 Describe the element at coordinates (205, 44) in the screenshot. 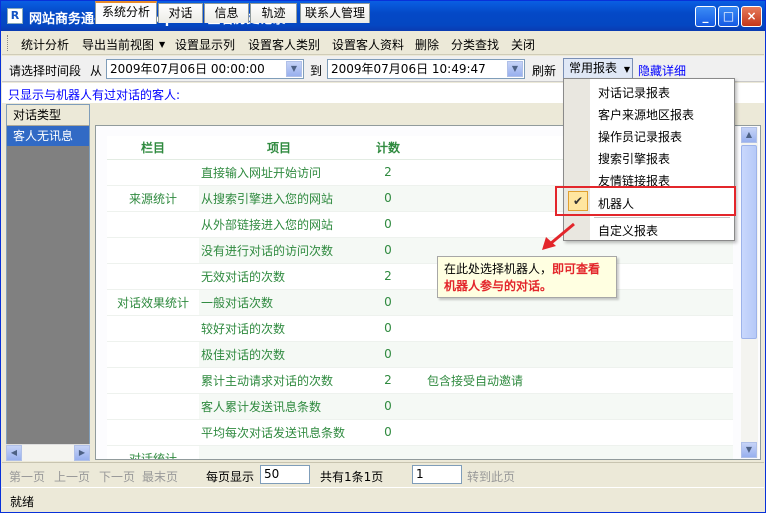

I see `menu-set-columns: 设置显示列` at that location.